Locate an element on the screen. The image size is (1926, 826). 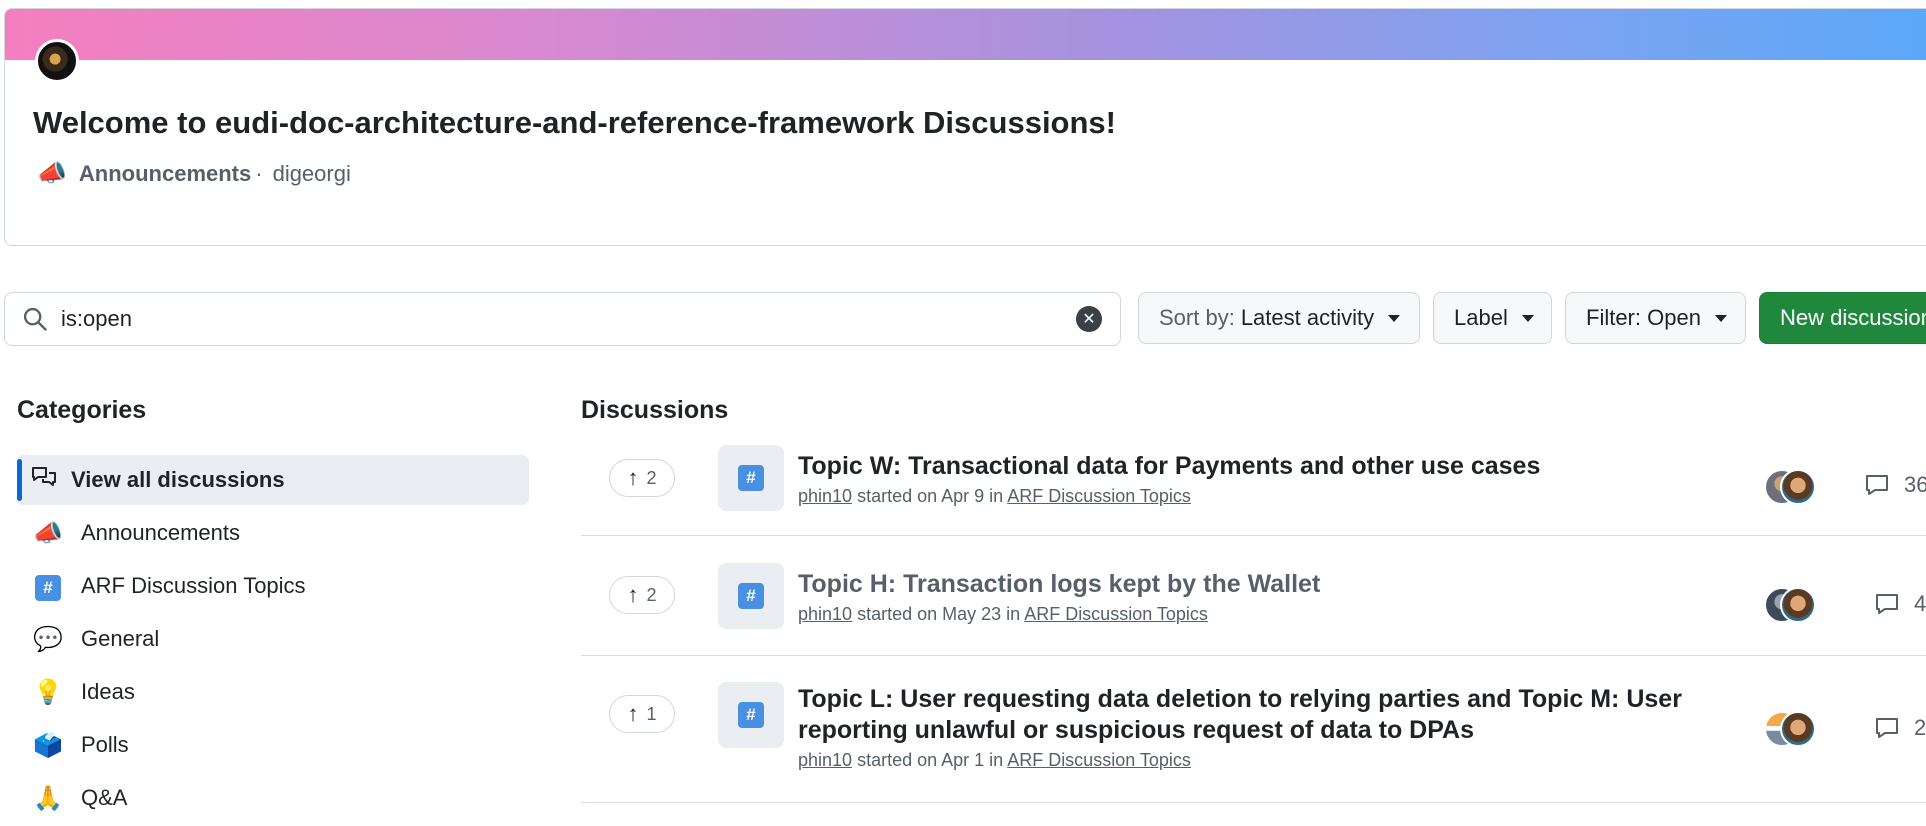
filter-button-text: Filter: Open is located at coordinates (1643, 317).